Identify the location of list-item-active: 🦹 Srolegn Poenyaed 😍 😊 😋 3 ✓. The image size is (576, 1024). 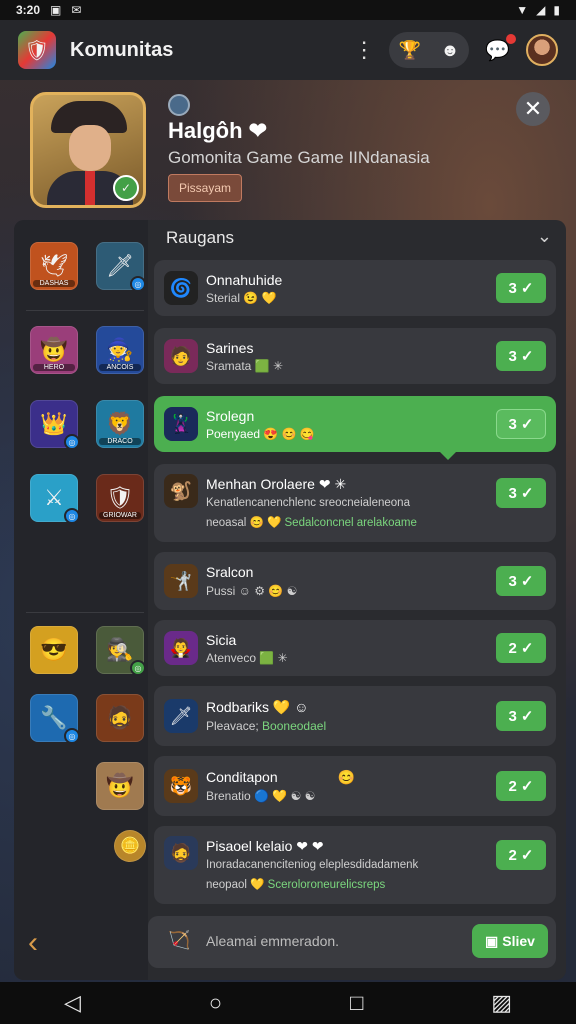
(355, 428).